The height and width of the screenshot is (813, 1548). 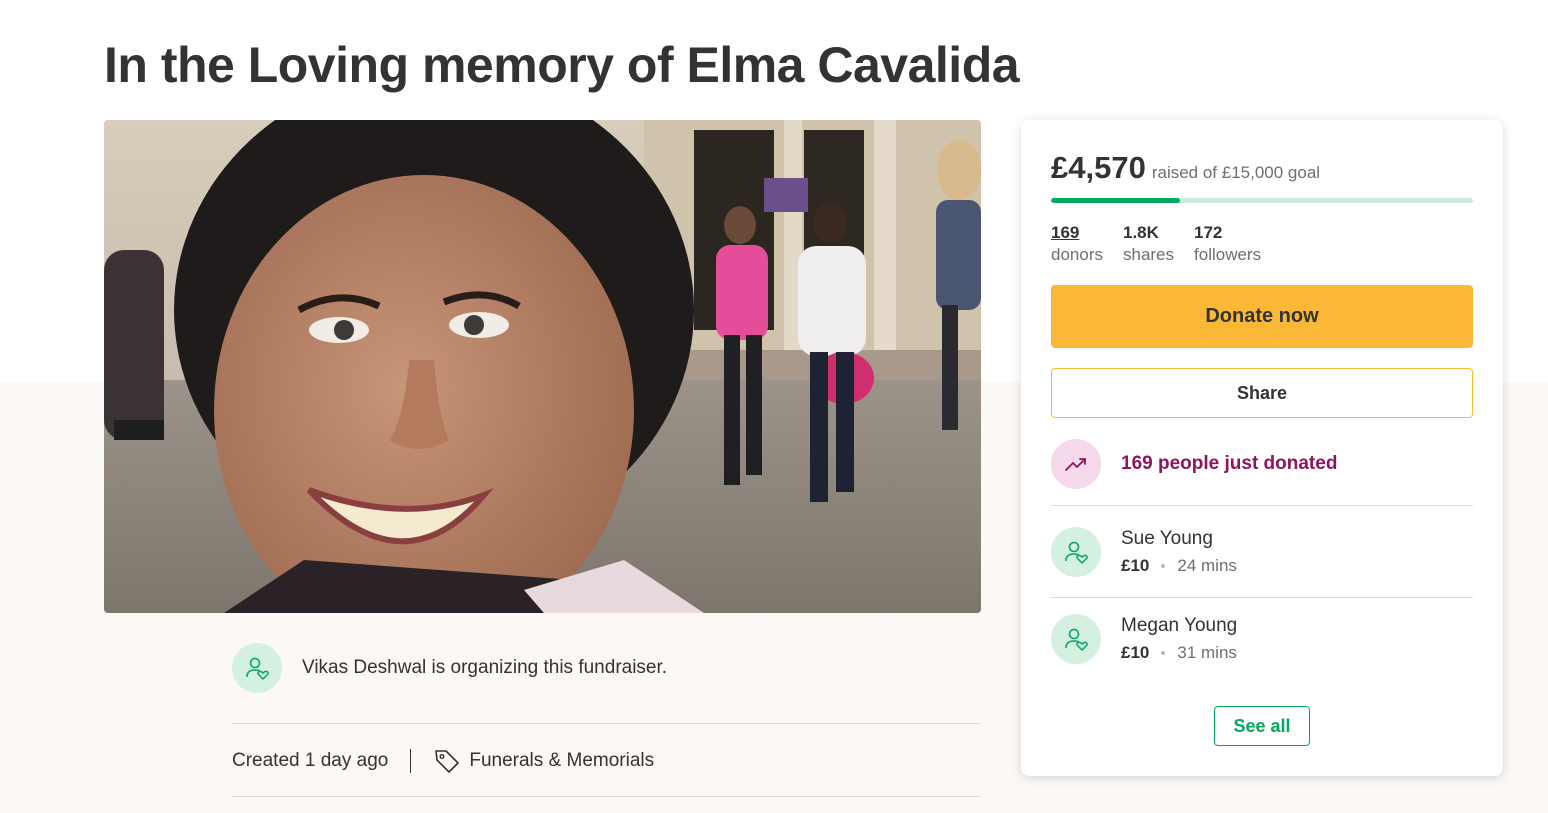 I want to click on stat-value: 172, so click(x=1208, y=232).